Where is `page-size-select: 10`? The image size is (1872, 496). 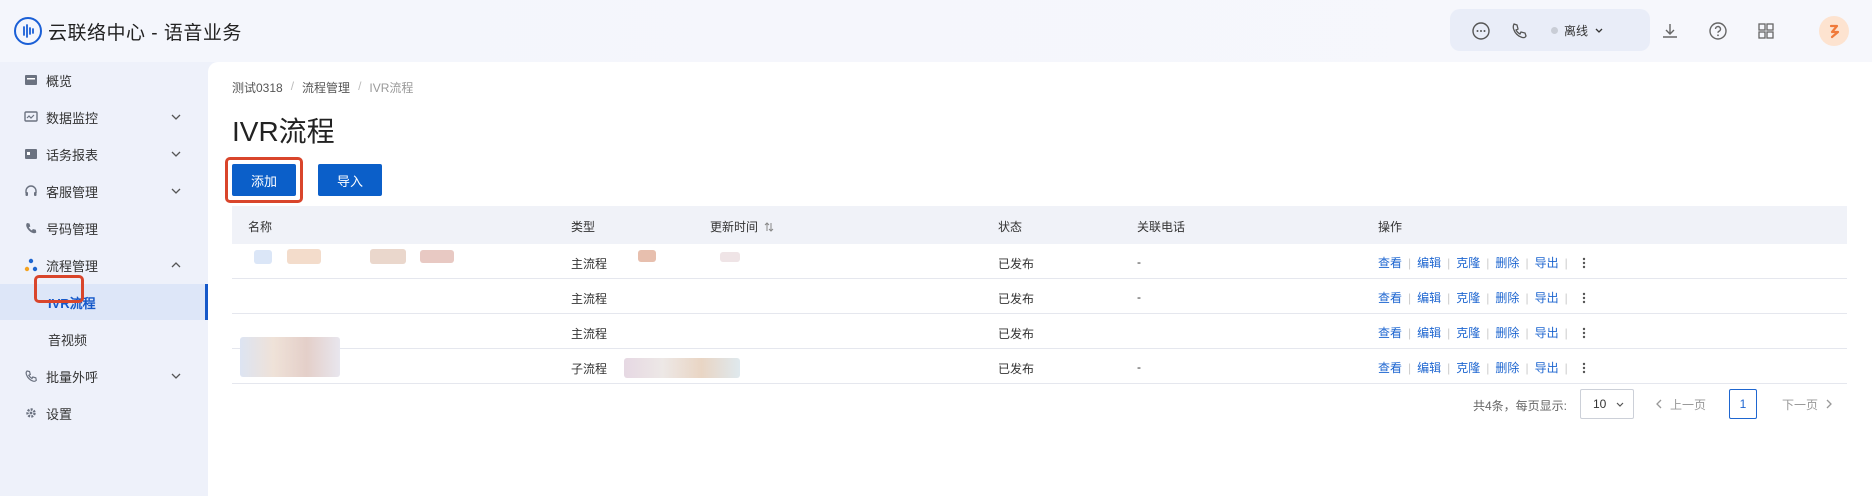 page-size-select: 10 is located at coordinates (1607, 404).